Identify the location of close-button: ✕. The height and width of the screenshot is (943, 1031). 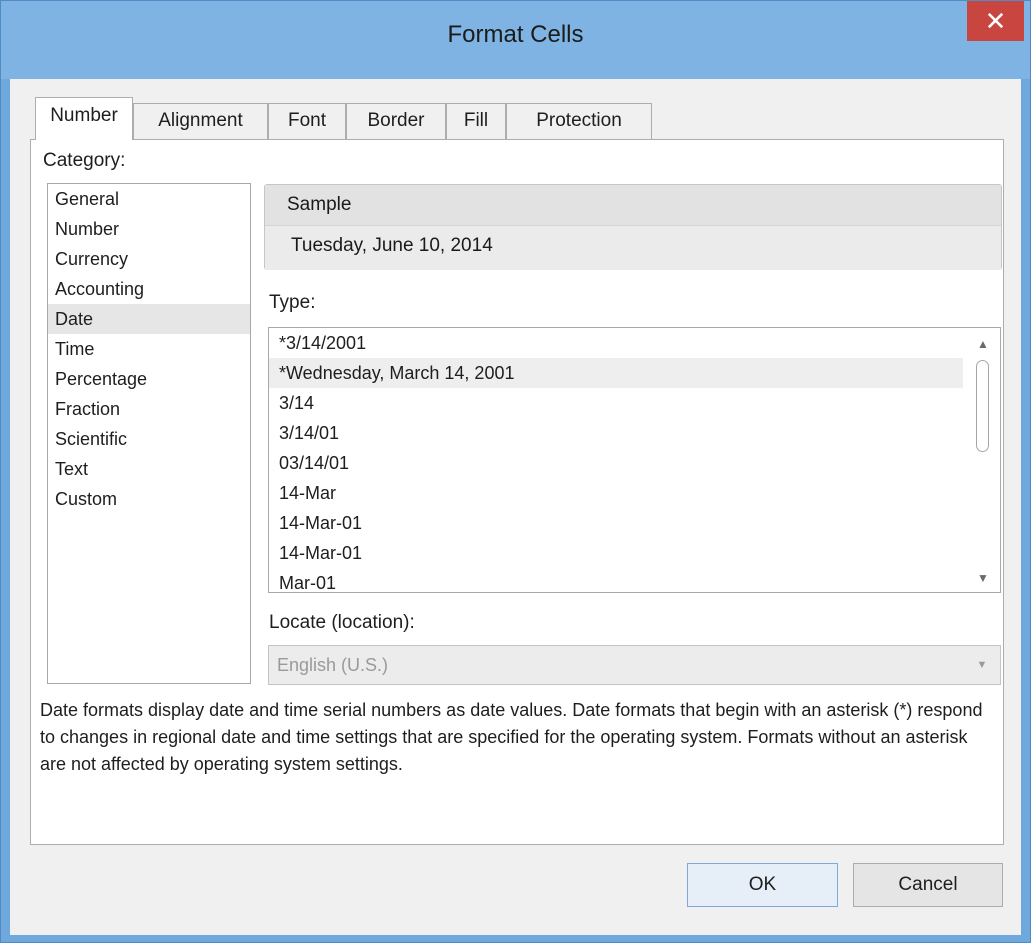
(995, 21).